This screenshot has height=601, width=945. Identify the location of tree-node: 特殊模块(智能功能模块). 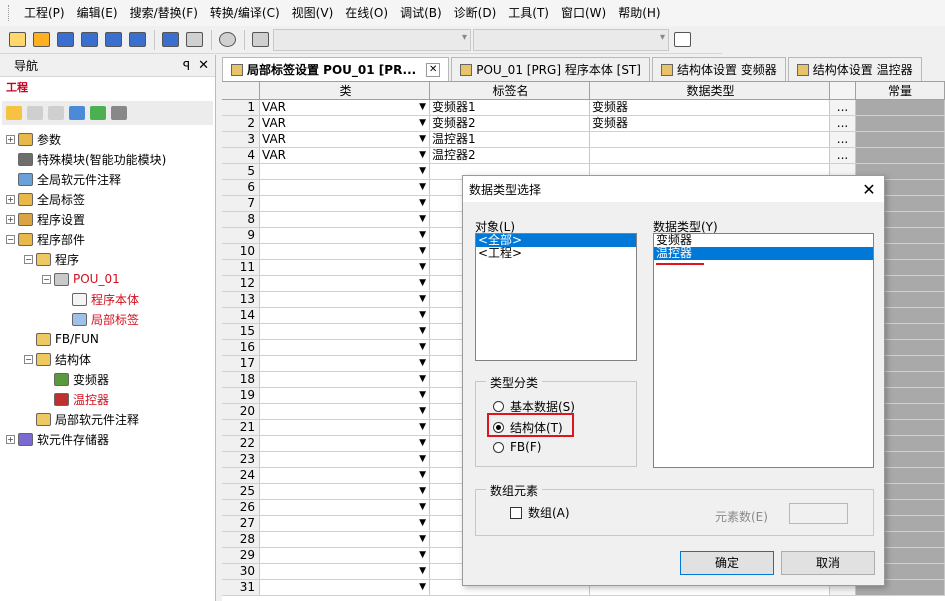
(107, 159).